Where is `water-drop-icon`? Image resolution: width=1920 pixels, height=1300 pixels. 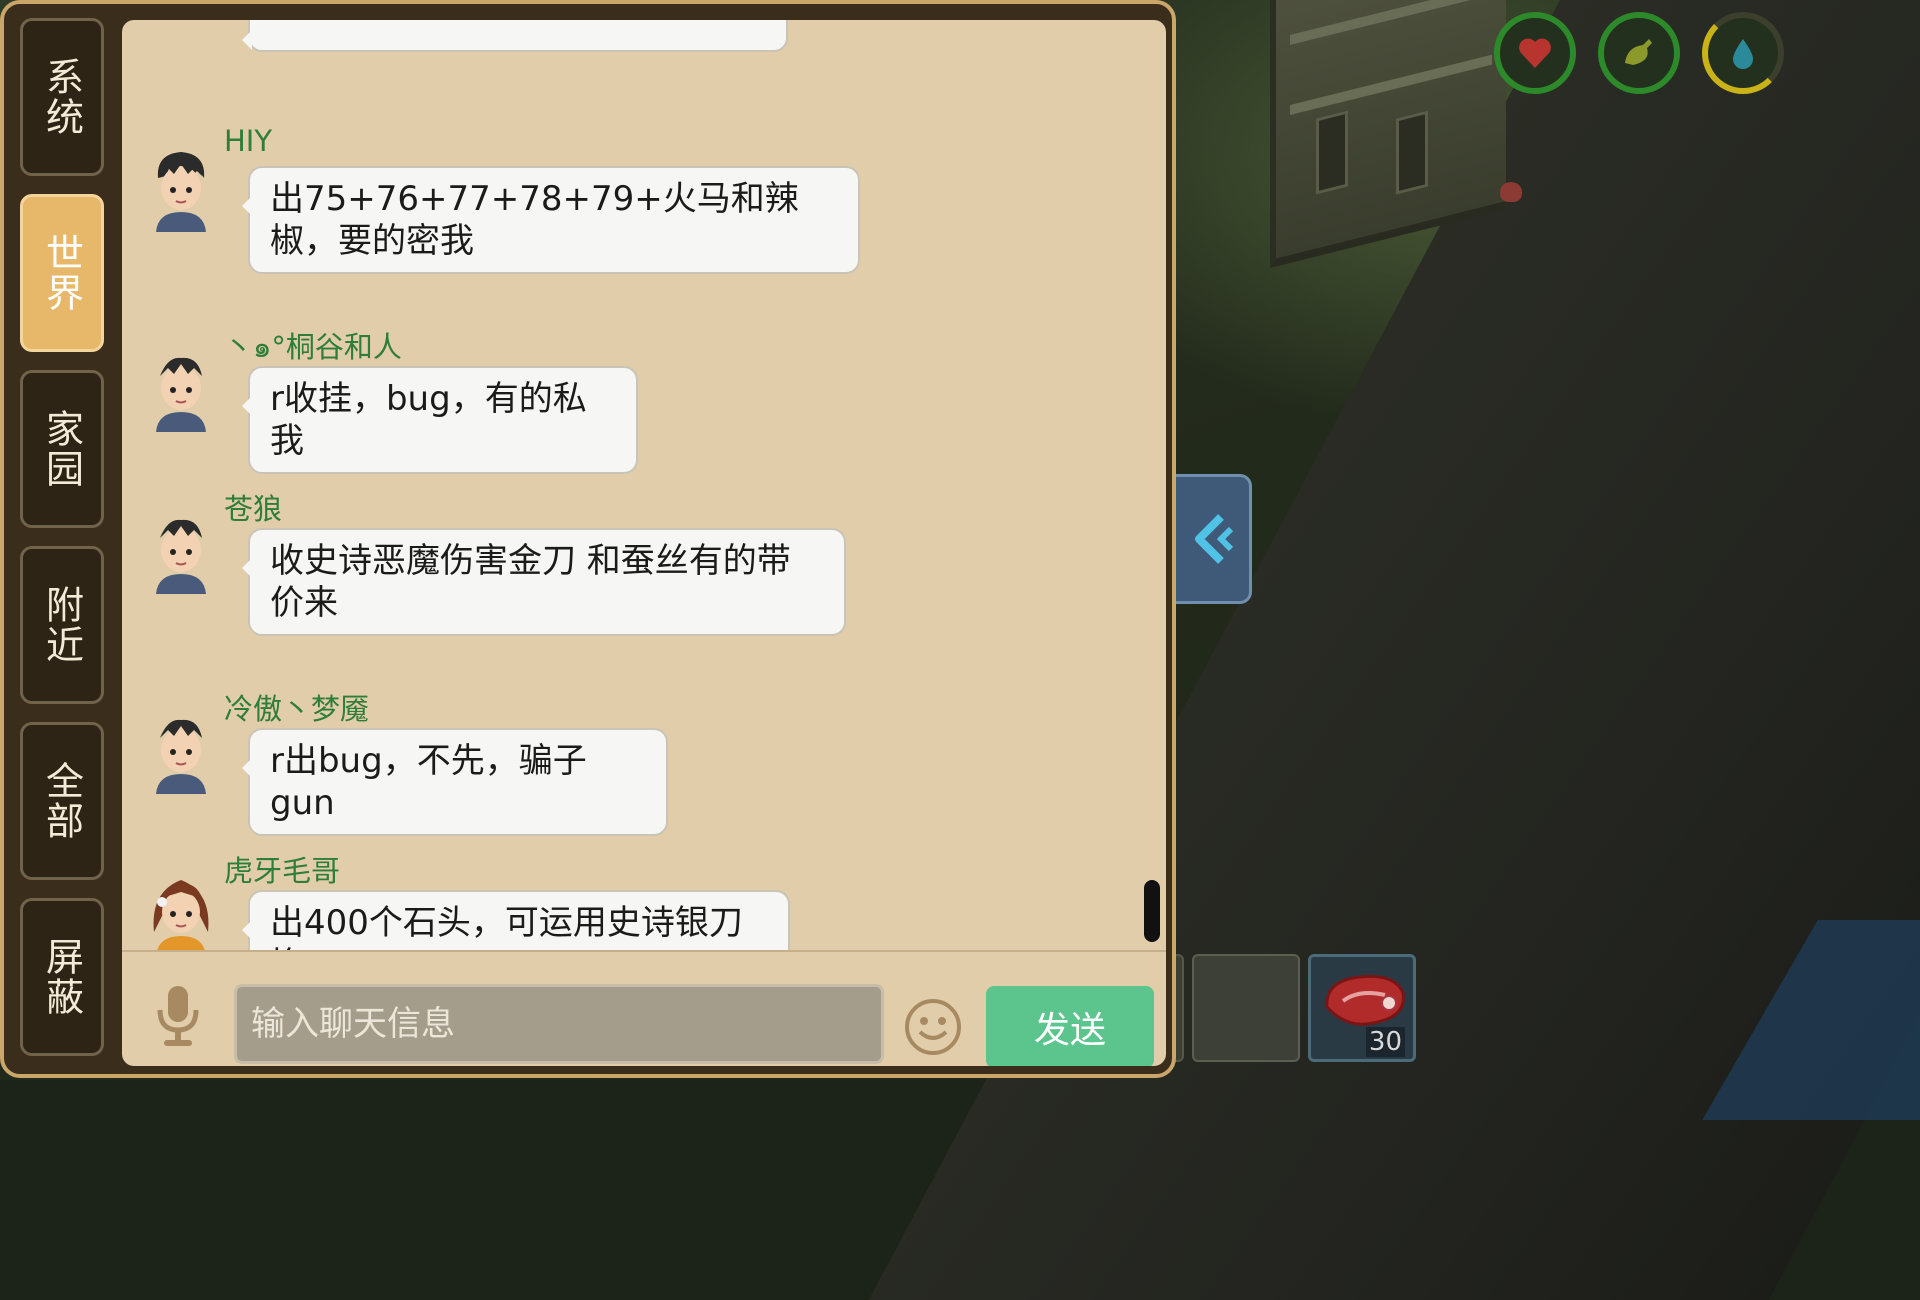 water-drop-icon is located at coordinates (1743, 54).